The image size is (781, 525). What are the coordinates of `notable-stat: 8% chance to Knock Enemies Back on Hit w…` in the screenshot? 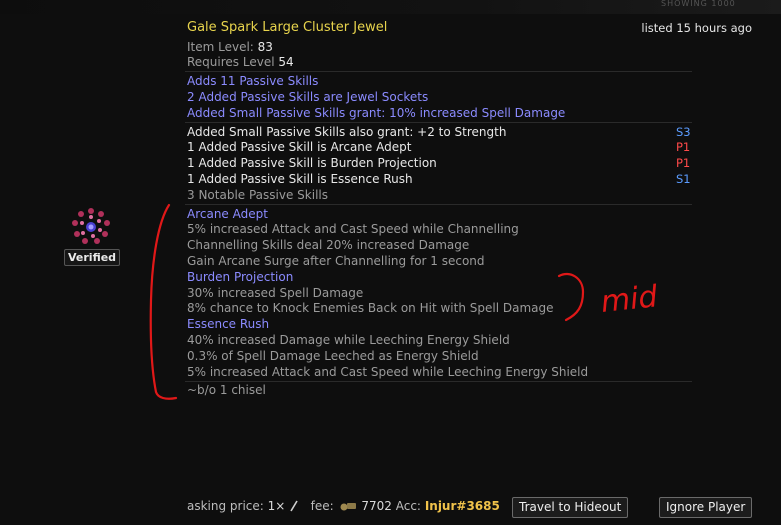 It's located at (370, 308).